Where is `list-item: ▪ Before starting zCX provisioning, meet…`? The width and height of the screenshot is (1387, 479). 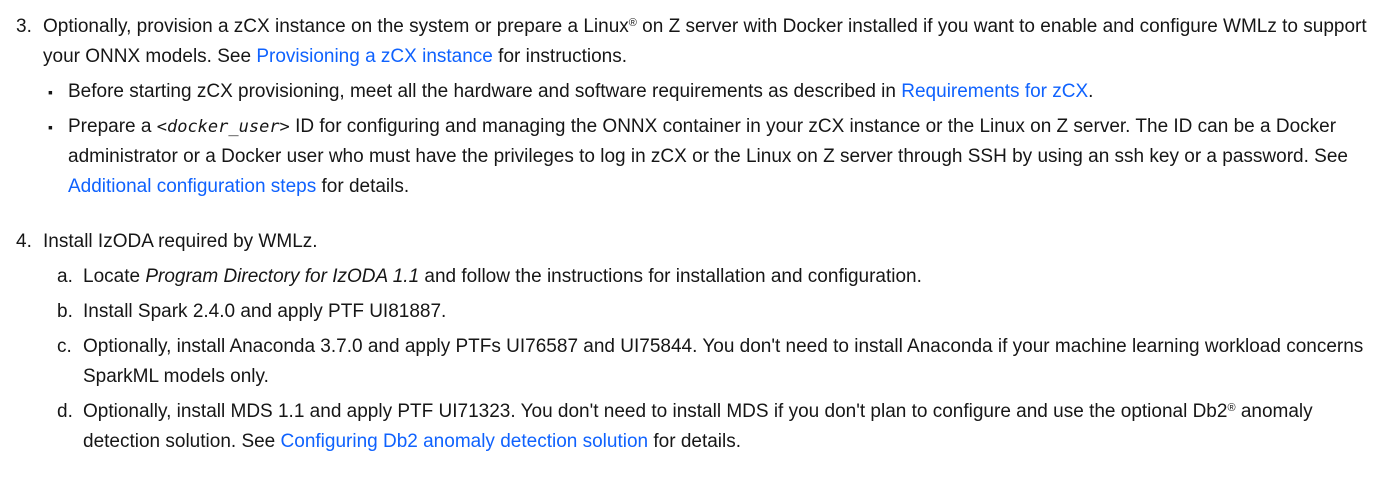
list-item: ▪ Before starting zCX provisioning, meet… is located at coordinates (705, 92).